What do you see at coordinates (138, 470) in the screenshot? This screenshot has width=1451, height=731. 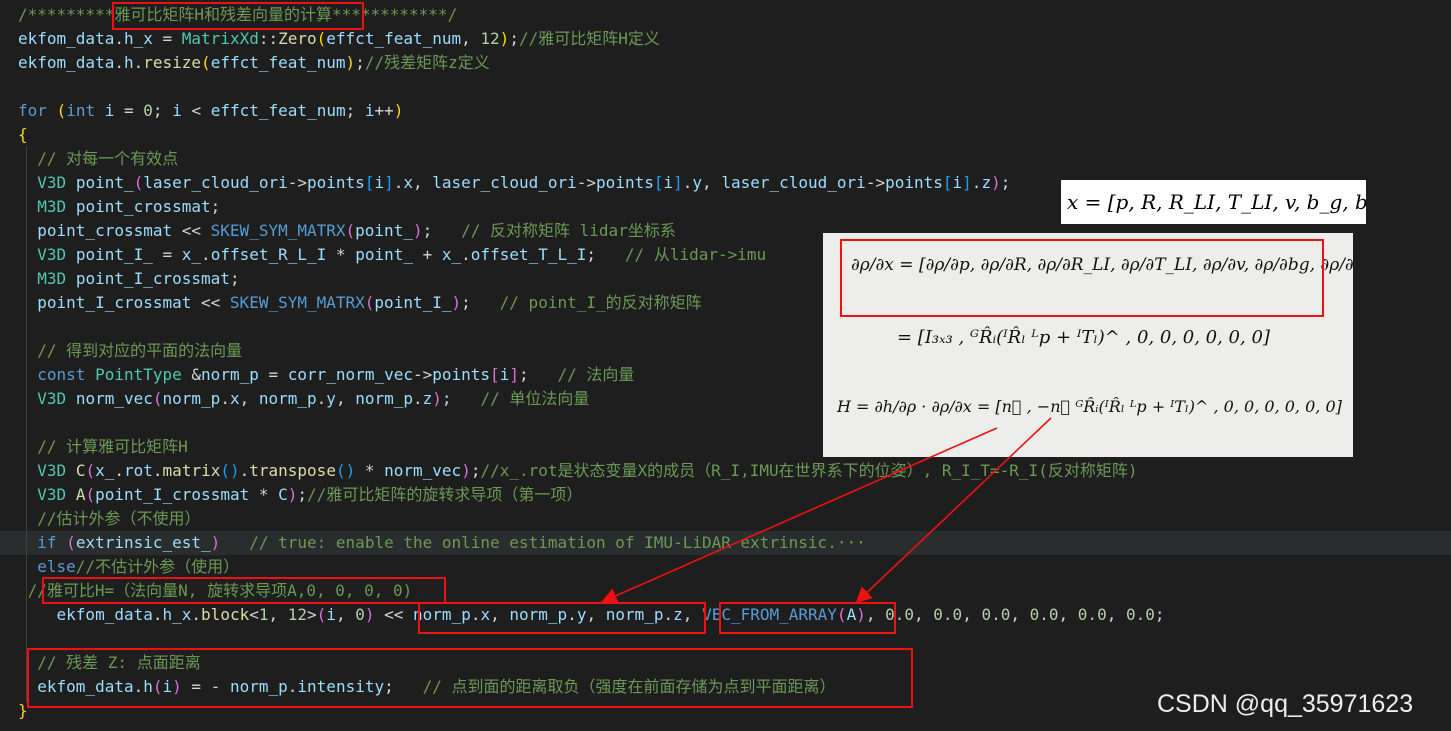 I see `code-token: rot` at bounding box center [138, 470].